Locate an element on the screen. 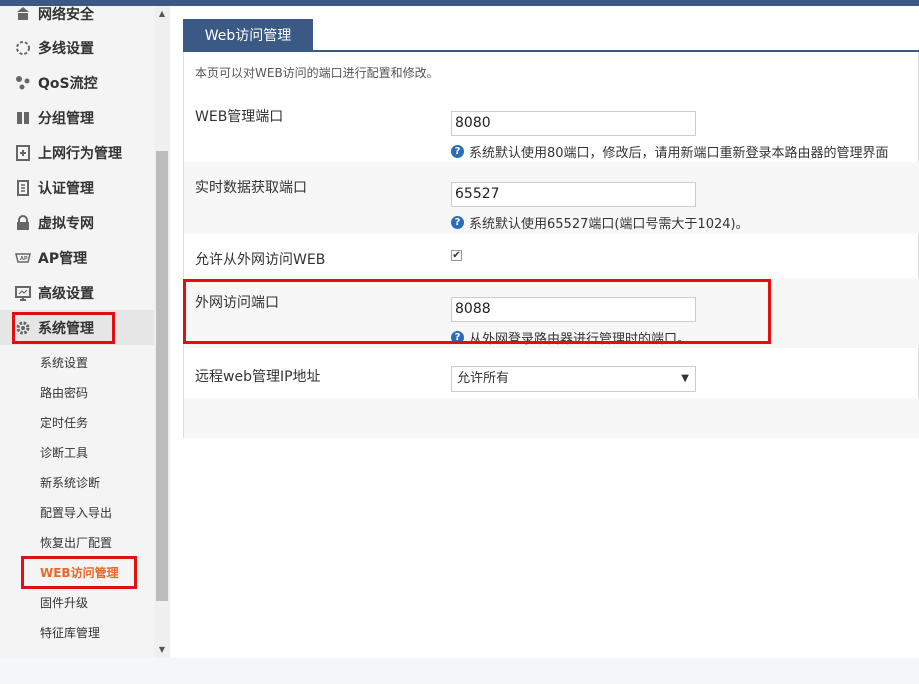  tab-web-access: Web访问管理 is located at coordinates (248, 35).